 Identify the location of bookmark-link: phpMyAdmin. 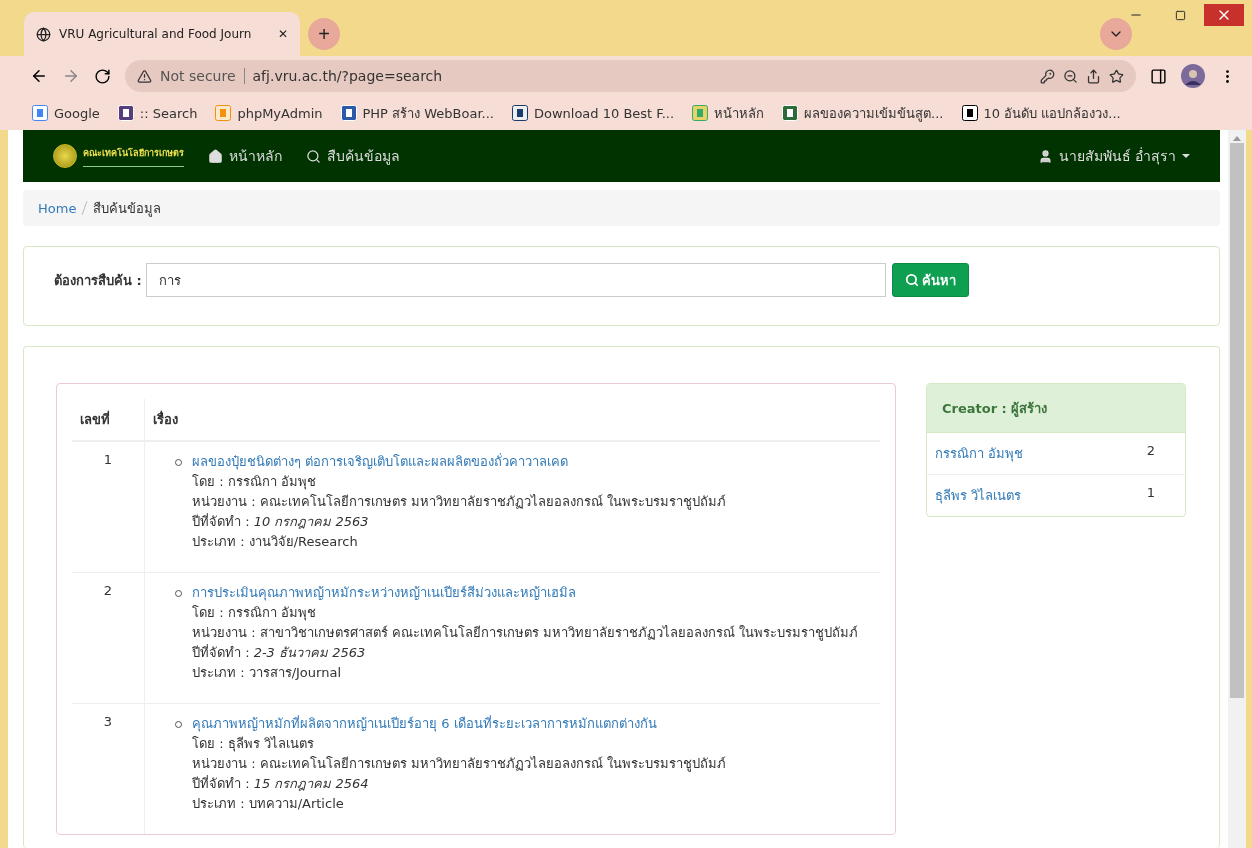
(269, 113).